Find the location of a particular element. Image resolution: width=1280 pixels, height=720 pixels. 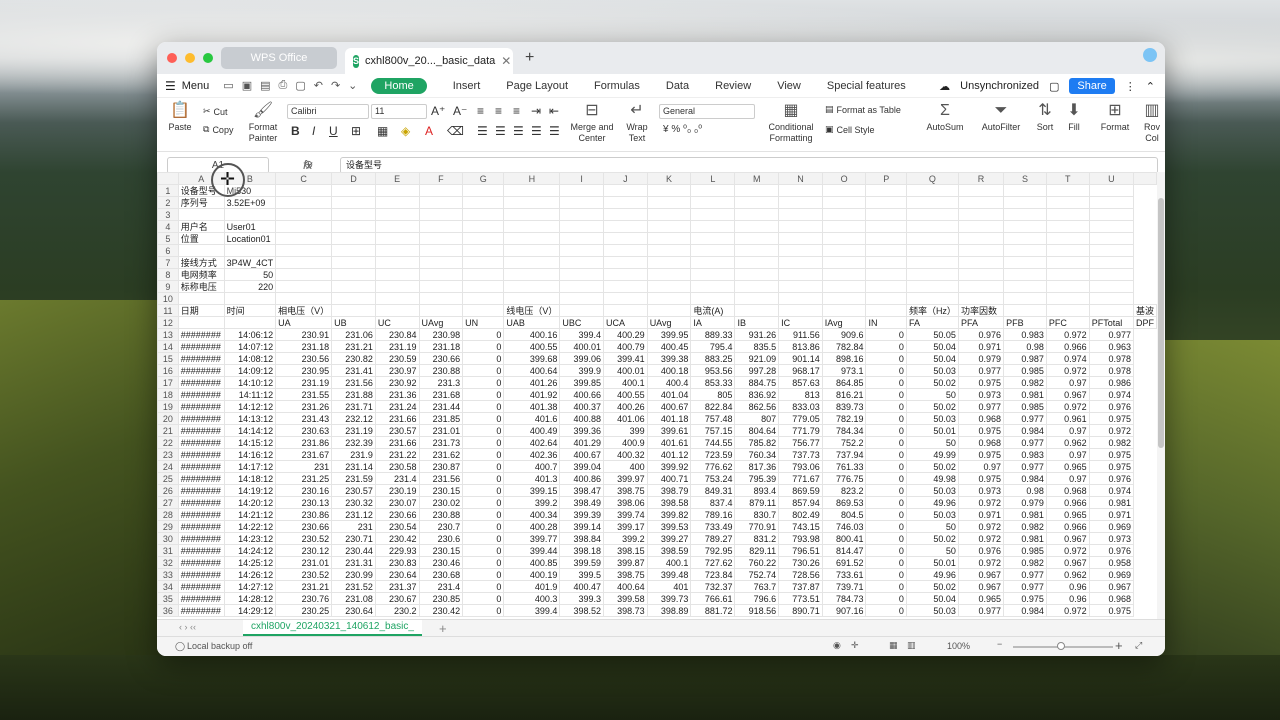

cell: 782.19 is located at coordinates (844, 418).